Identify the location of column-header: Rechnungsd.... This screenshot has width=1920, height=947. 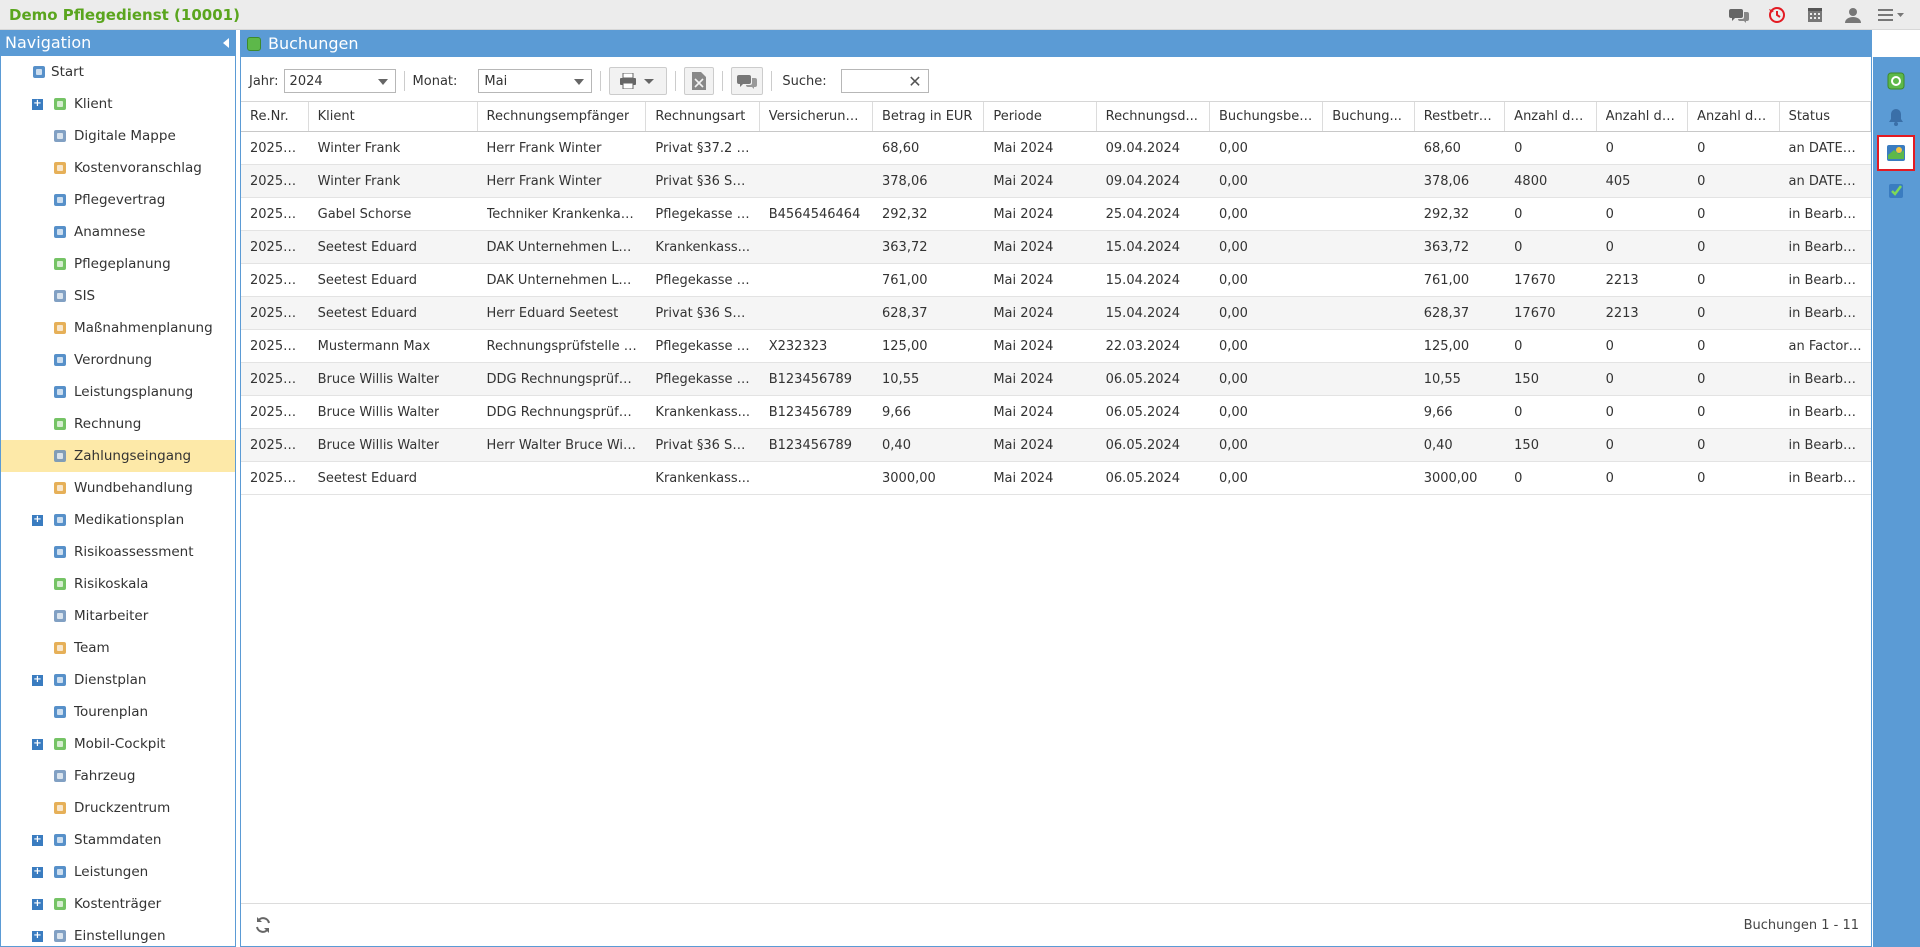
(1153, 116).